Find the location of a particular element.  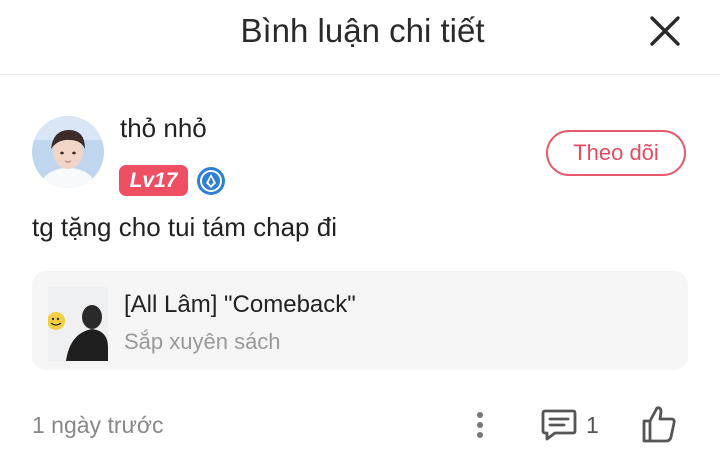

comment-text: tg tặng cho tui tám chap đi is located at coordinates (184, 227).